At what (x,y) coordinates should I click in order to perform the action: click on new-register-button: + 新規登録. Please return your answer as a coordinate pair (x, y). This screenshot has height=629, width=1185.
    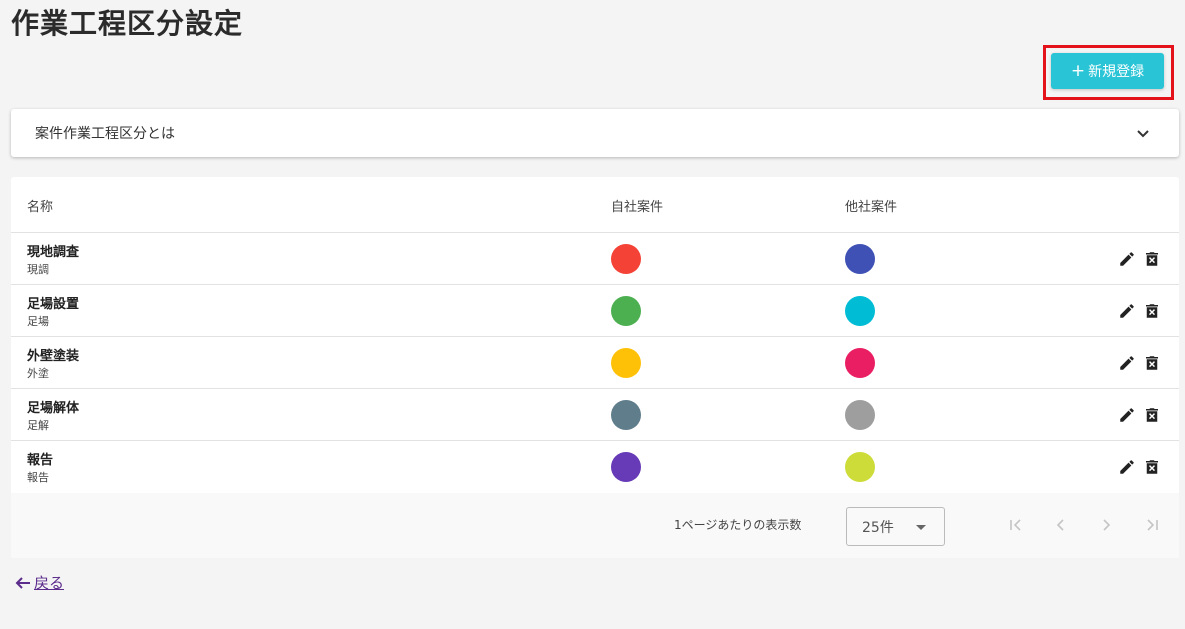
    Looking at the image, I should click on (1107, 71).